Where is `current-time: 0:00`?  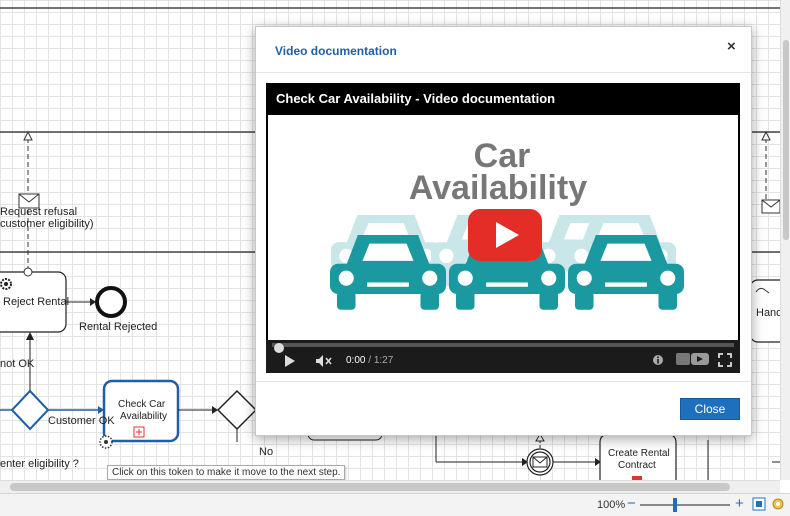 current-time: 0:00 is located at coordinates (356, 360).